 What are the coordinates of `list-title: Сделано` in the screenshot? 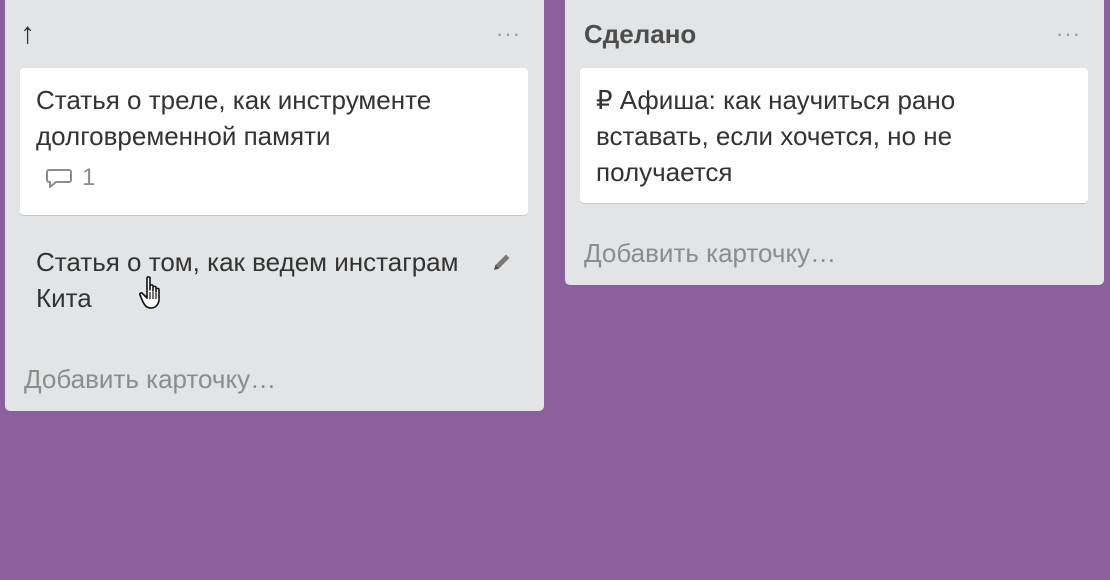 It's located at (640, 34).